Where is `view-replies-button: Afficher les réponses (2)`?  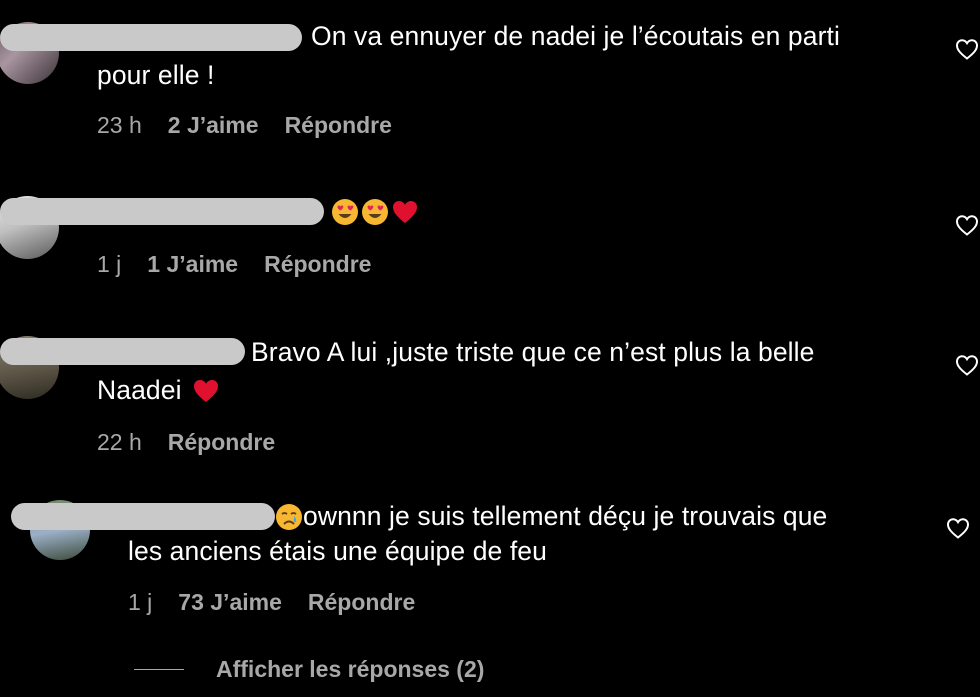
view-replies-button: Afficher les réponses (2) is located at coordinates (309, 669).